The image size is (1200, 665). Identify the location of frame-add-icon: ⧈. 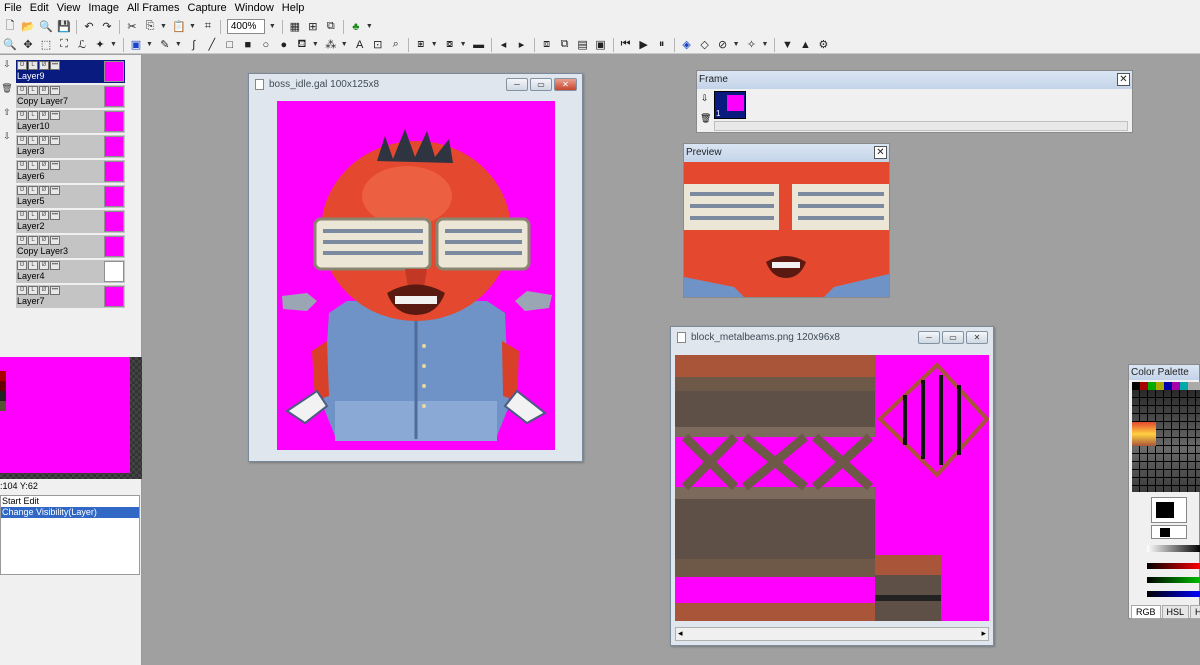
(547, 44).